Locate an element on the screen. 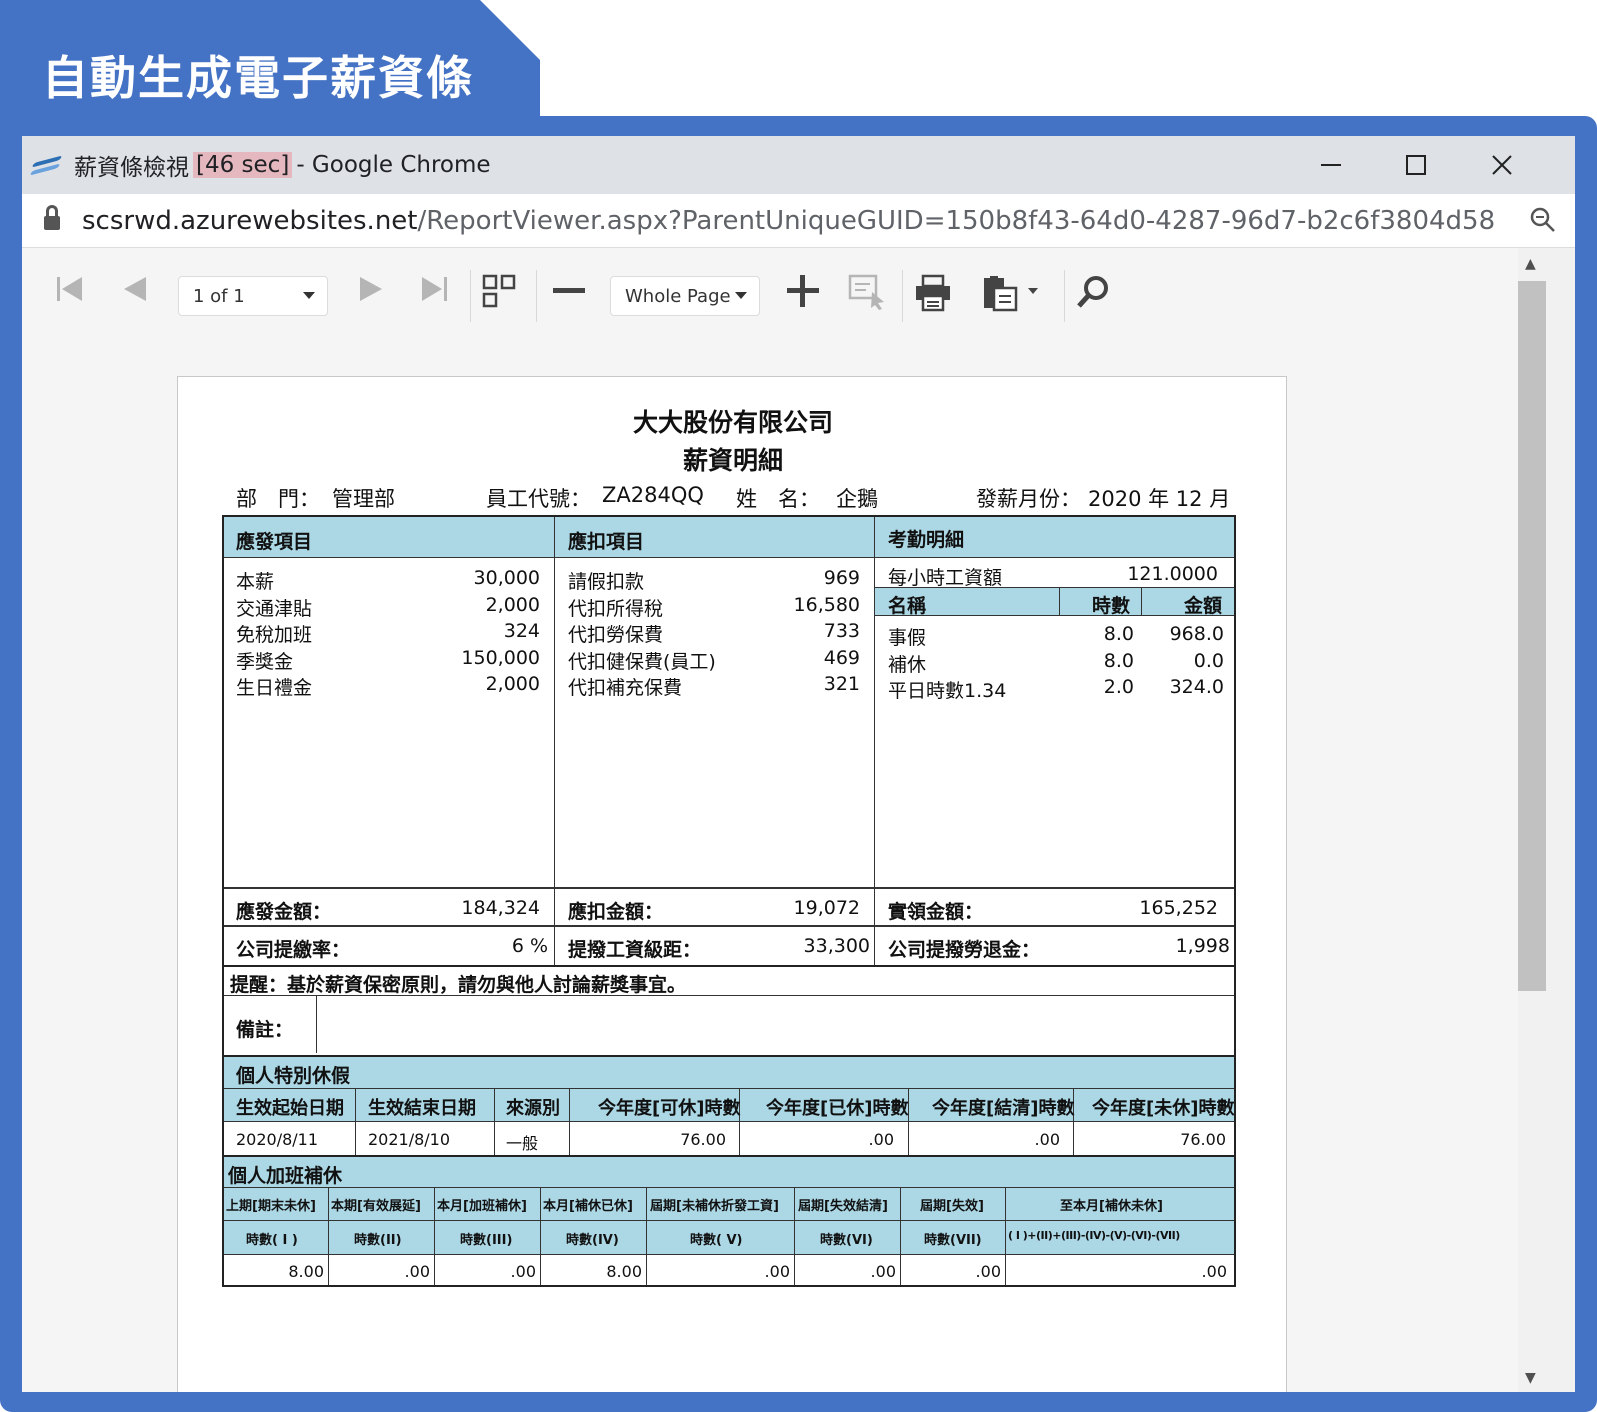 Image resolution: width=1597 pixels, height=1412 pixels. scrollbar-thumb is located at coordinates (1532, 636).